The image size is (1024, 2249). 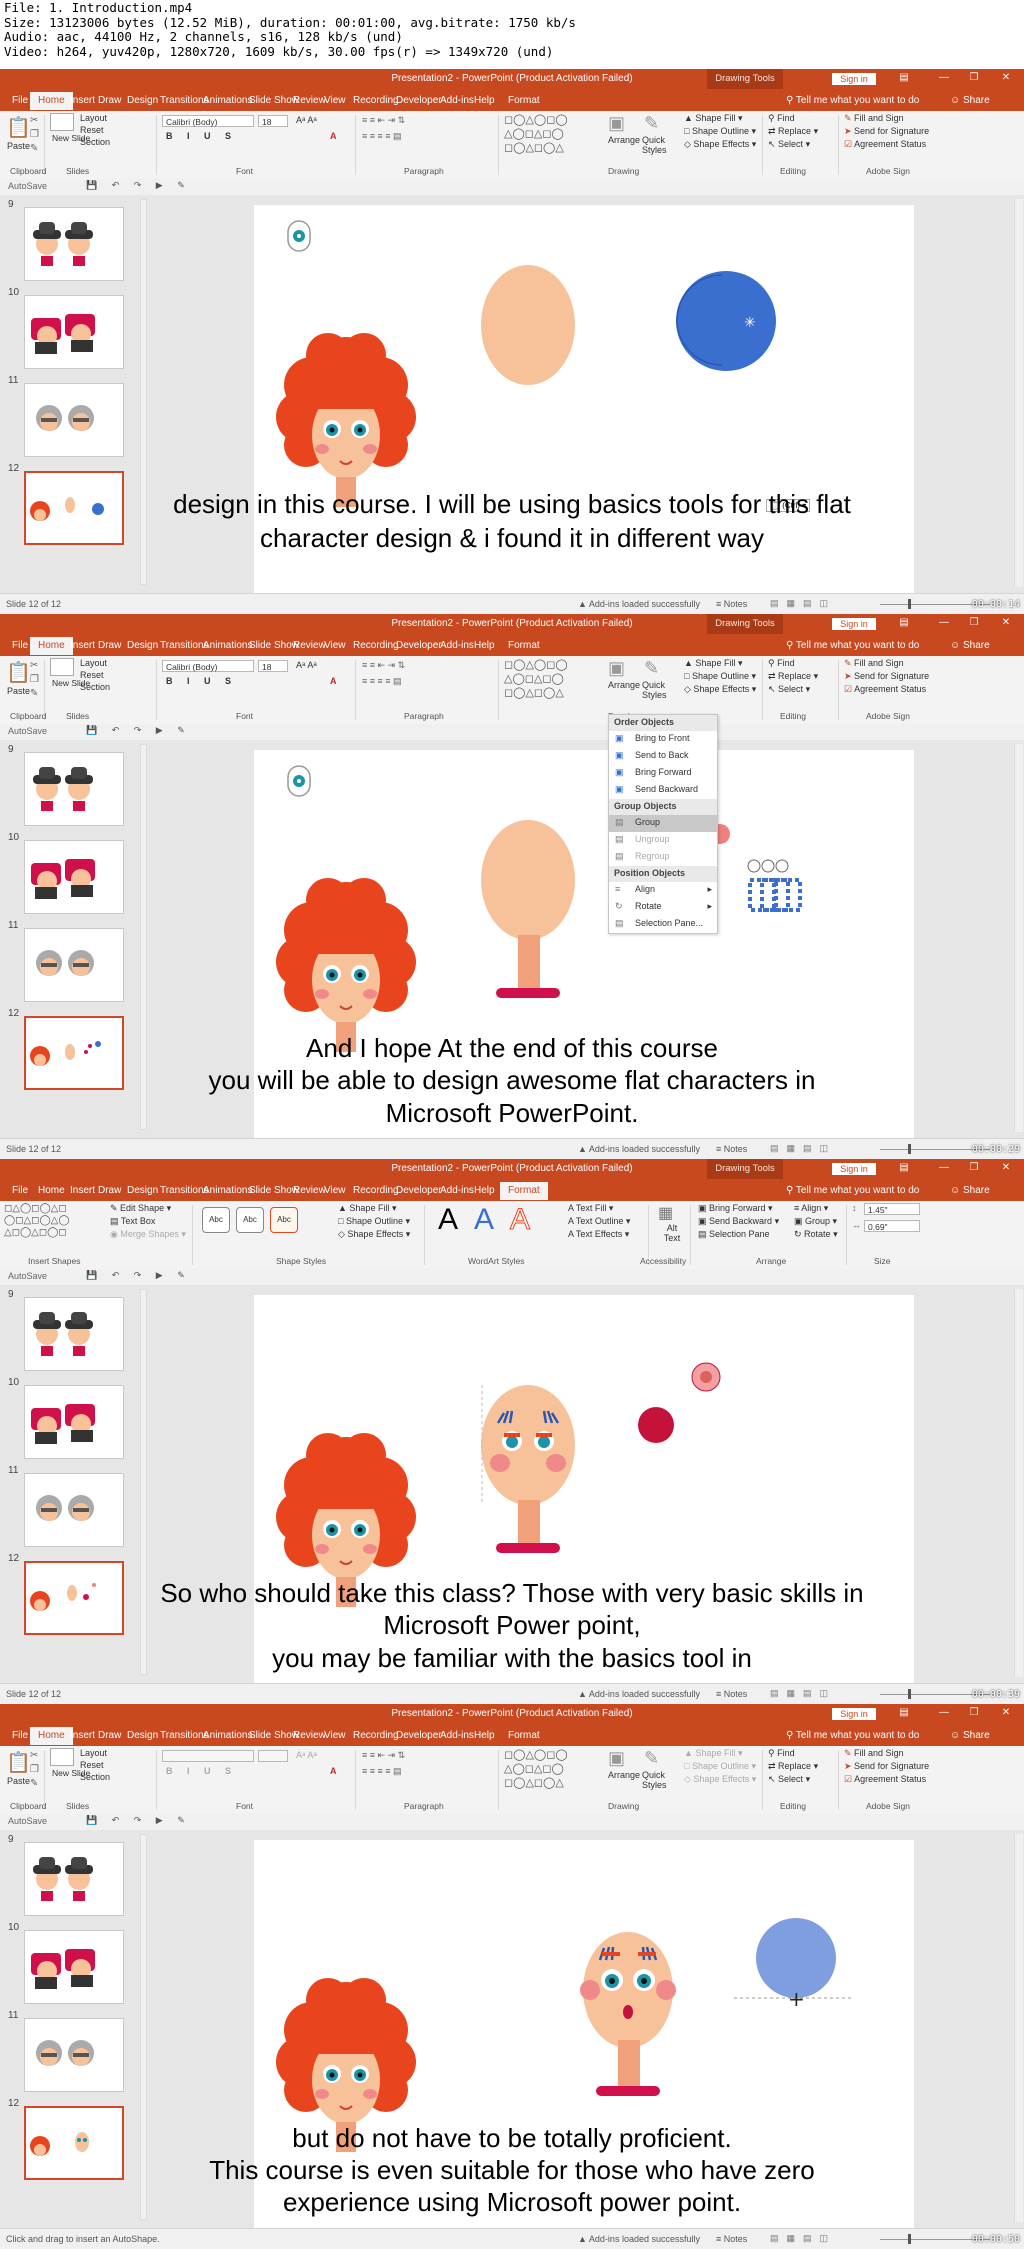 What do you see at coordinates (734, 1234) in the screenshot?
I see `selection-pane-button: ▤ Selection Pane` at bounding box center [734, 1234].